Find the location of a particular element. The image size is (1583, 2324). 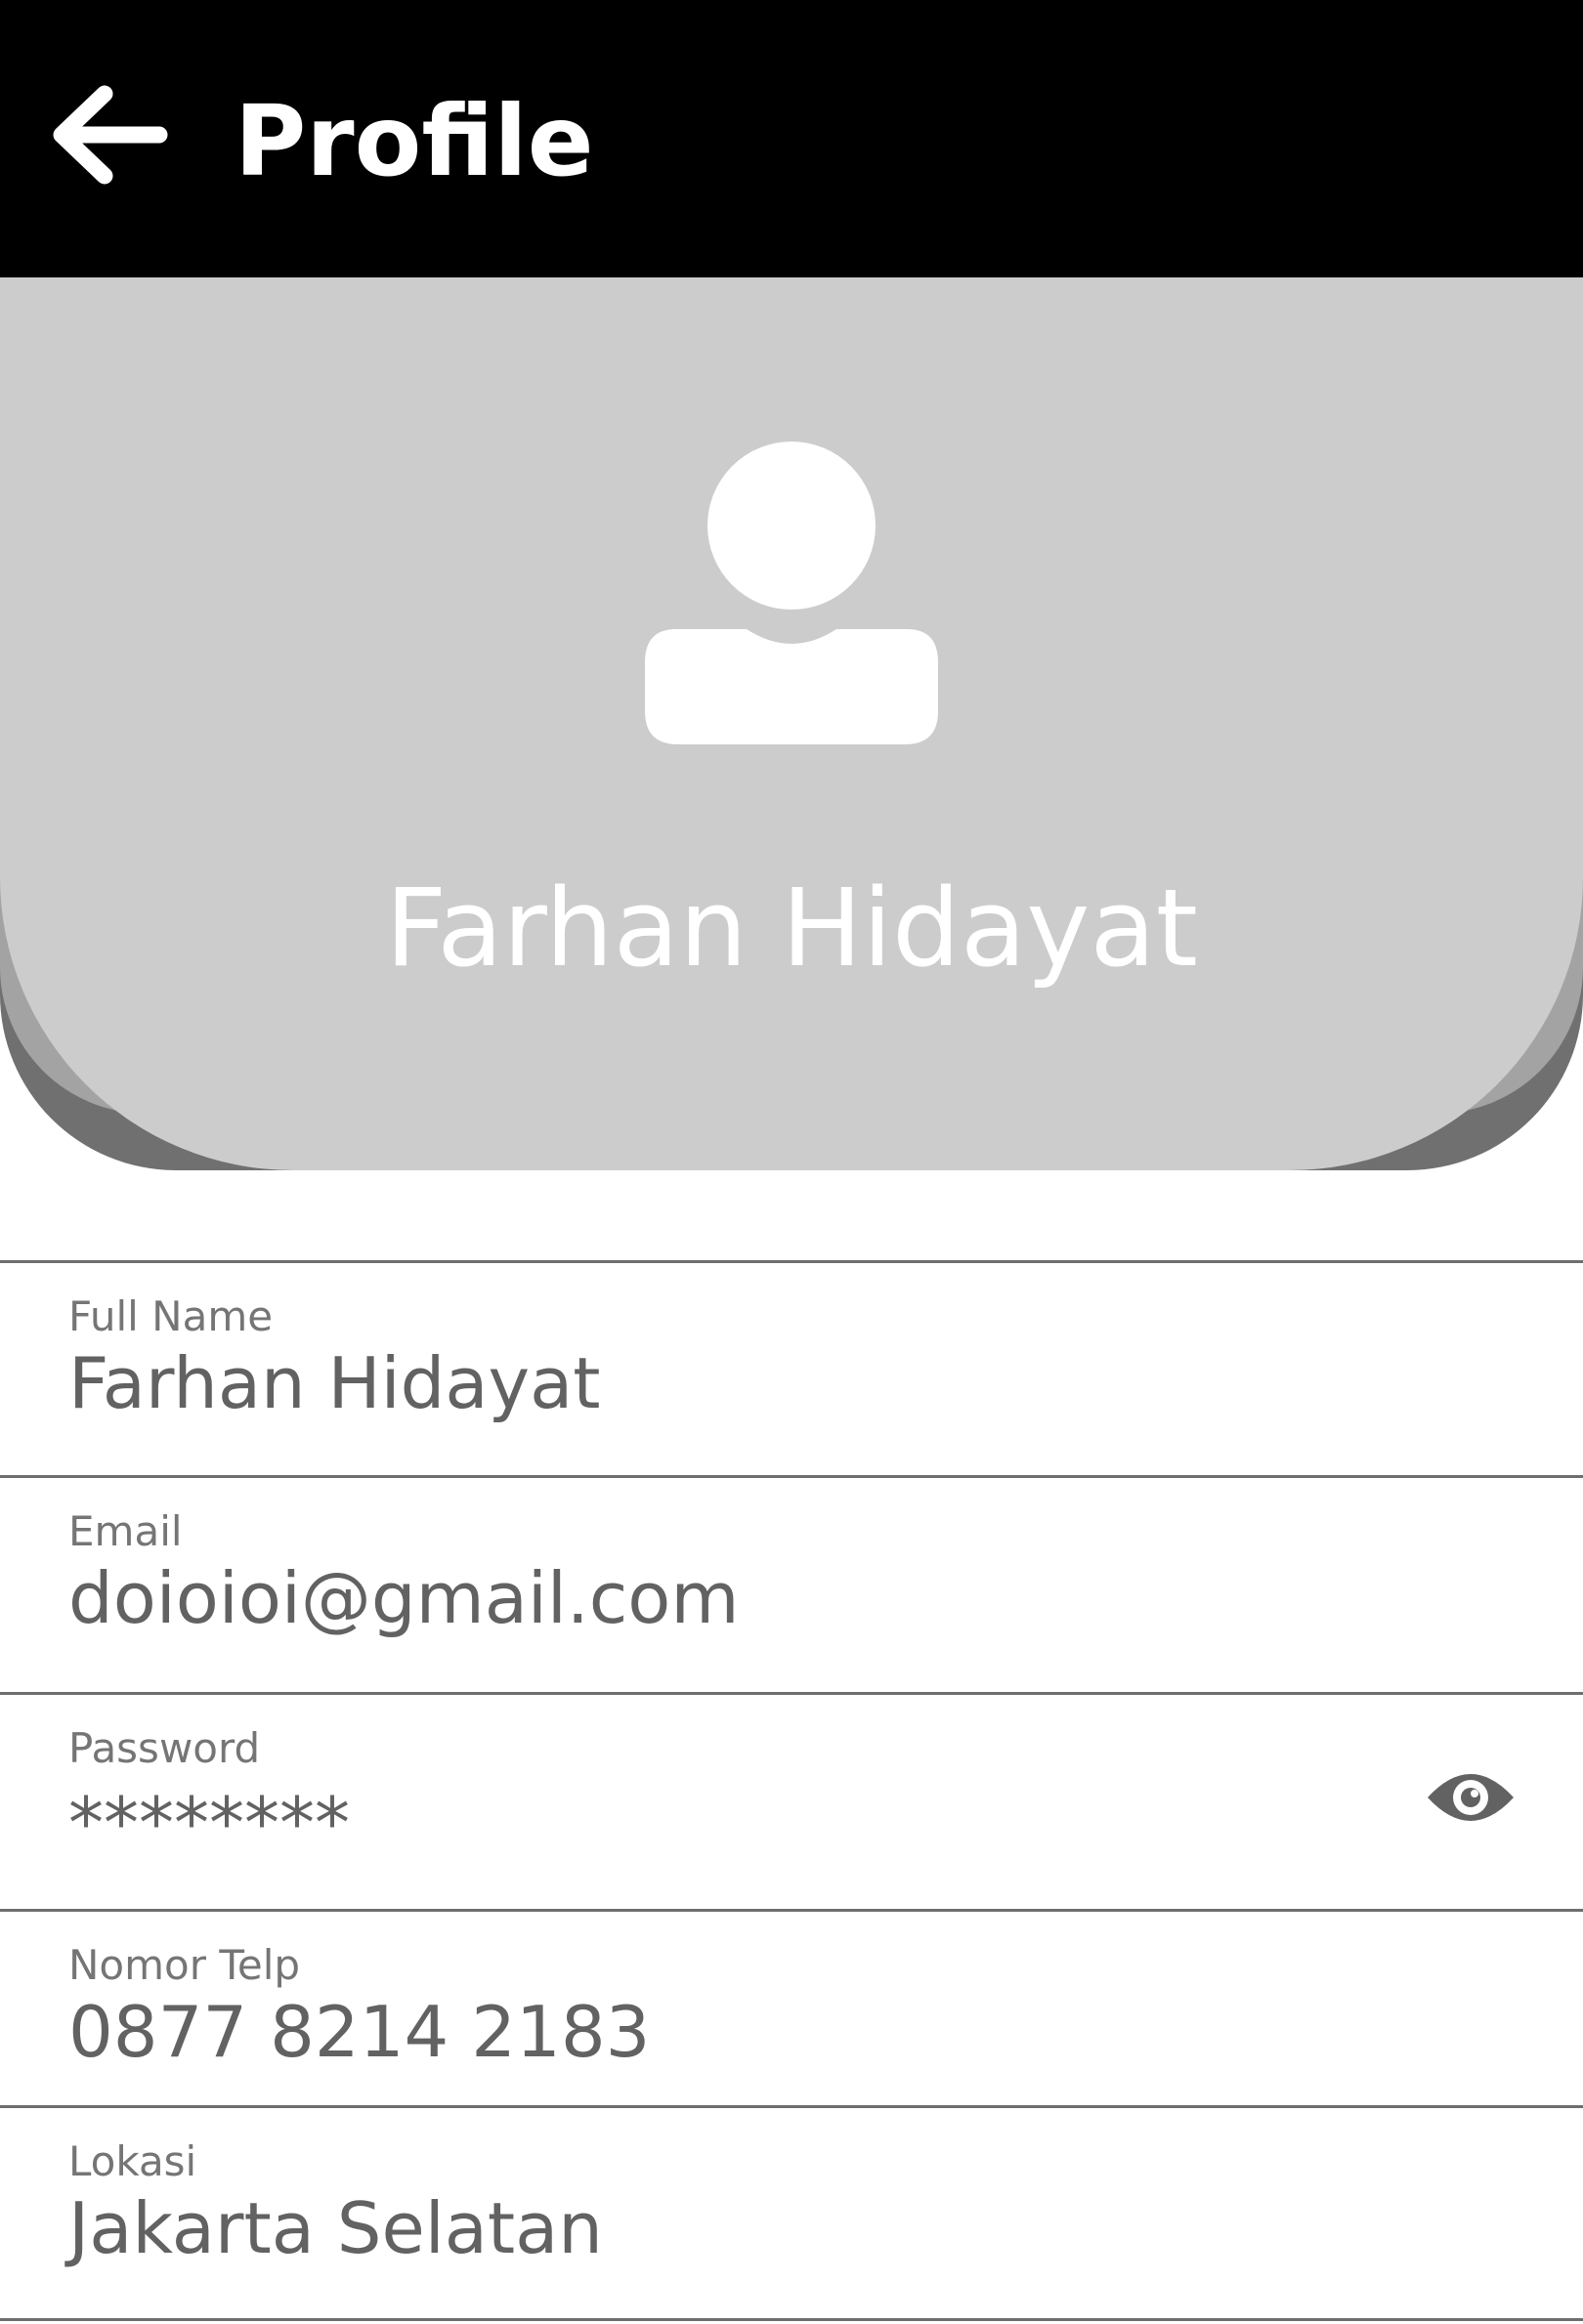

divider is located at coordinates (791, 2319).